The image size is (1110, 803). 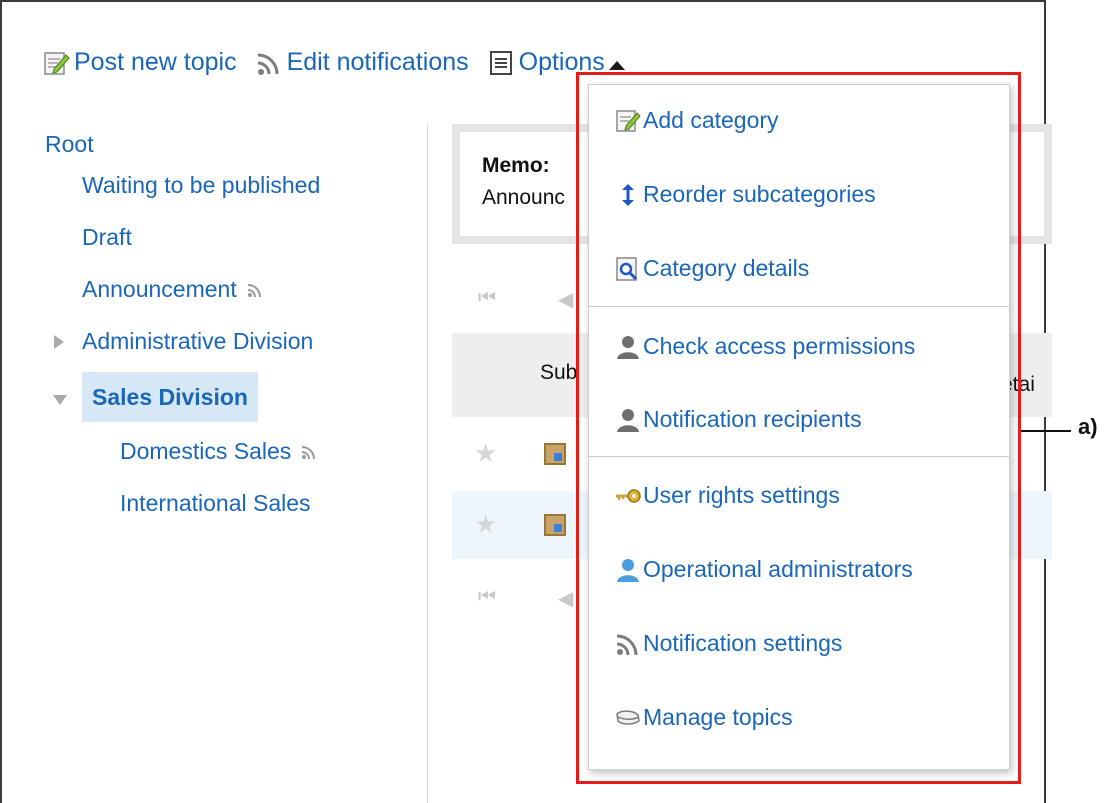 What do you see at coordinates (155, 62) in the screenshot?
I see `post-new-topic-label: Post new topic` at bounding box center [155, 62].